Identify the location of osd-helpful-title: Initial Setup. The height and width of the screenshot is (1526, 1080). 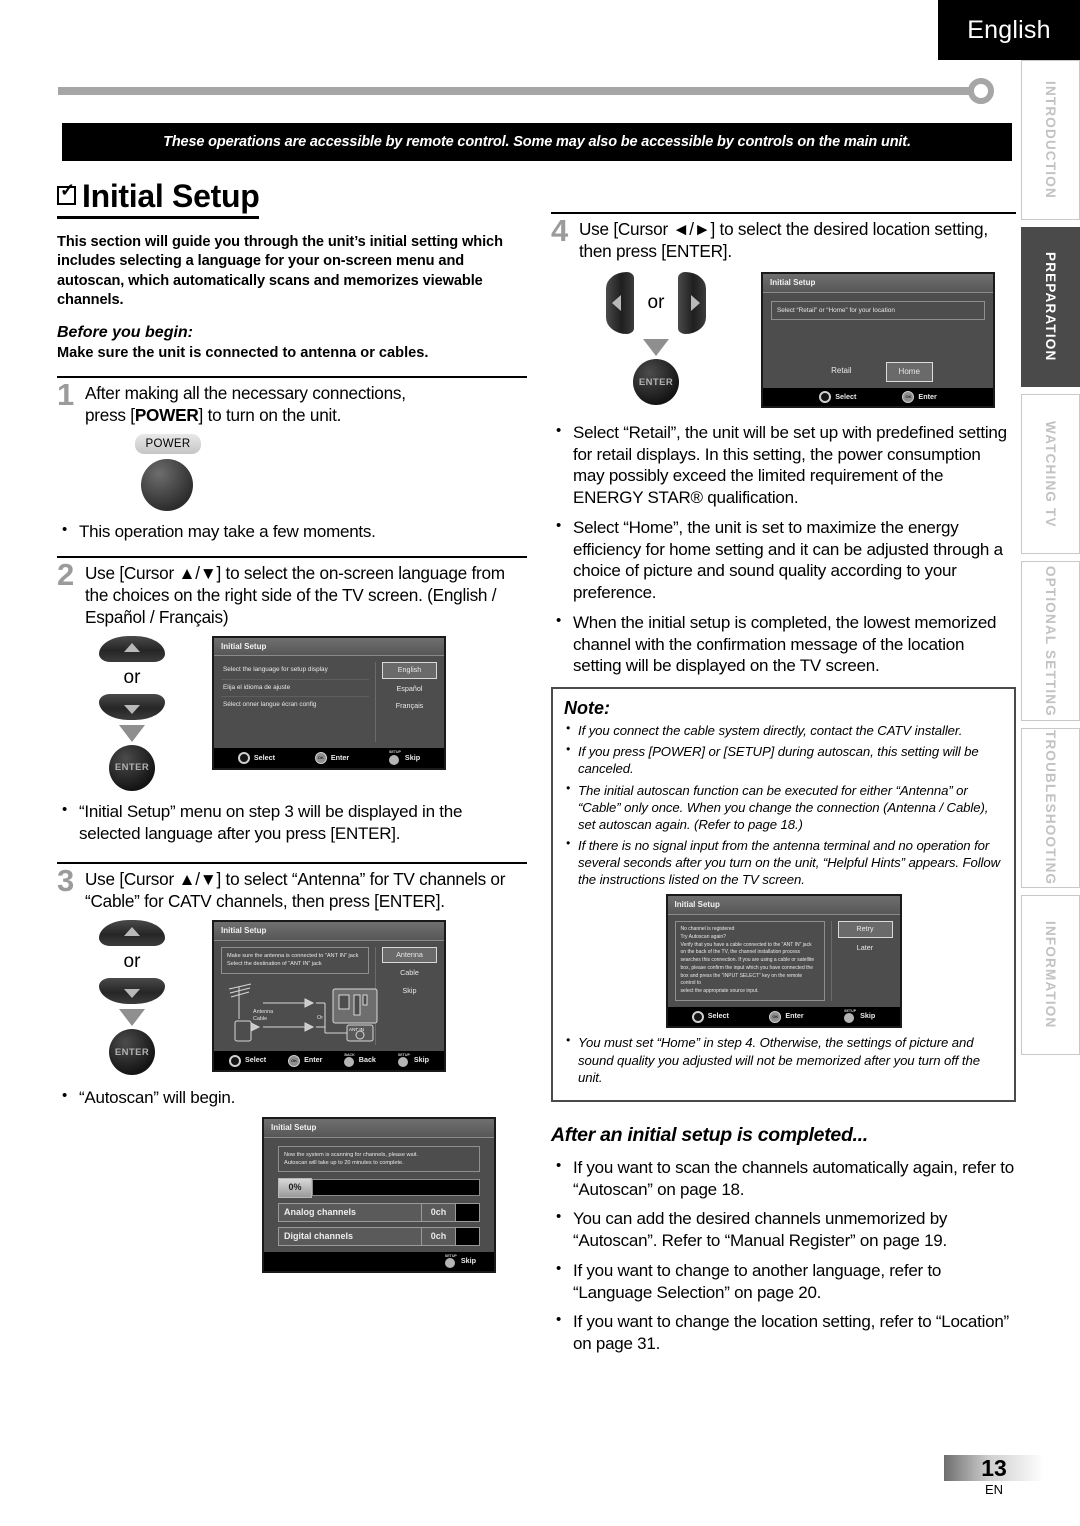
(783, 906).